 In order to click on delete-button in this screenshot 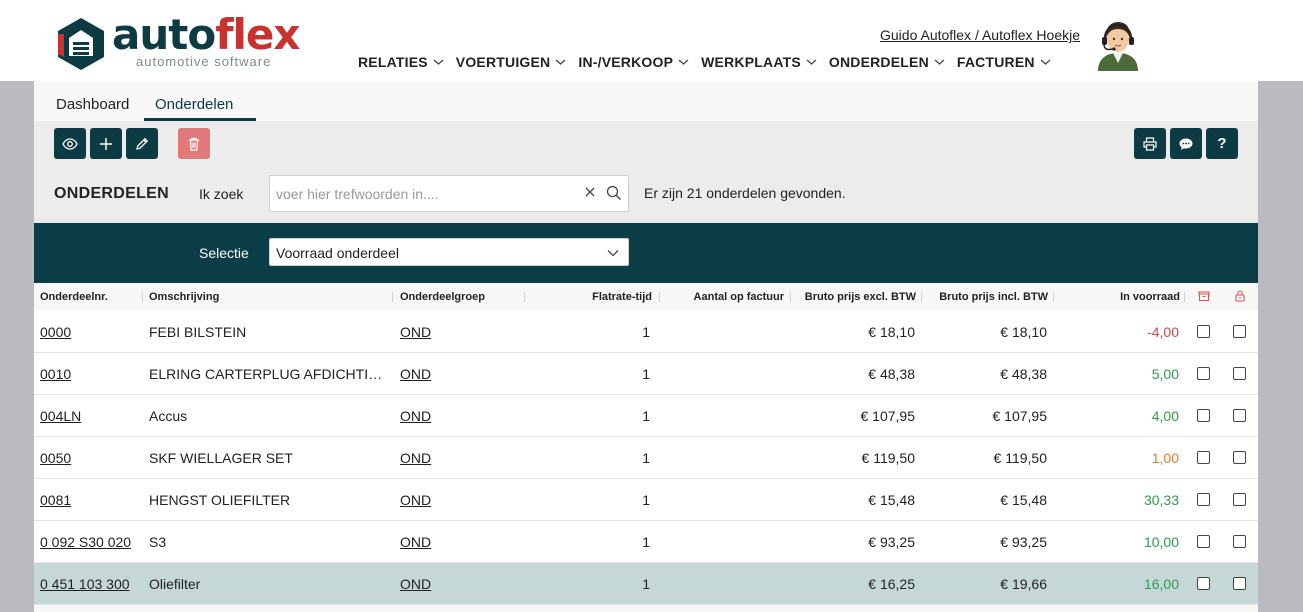, I will do `click(194, 143)`.